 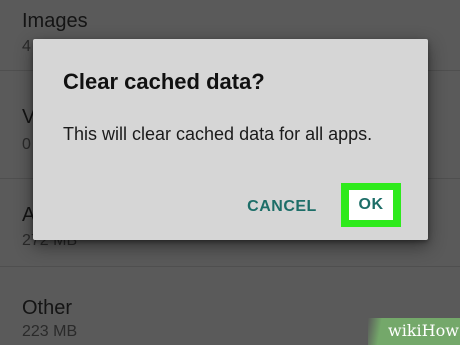 What do you see at coordinates (26, 144) in the screenshot?
I see `list-item-subtitle: 0` at bounding box center [26, 144].